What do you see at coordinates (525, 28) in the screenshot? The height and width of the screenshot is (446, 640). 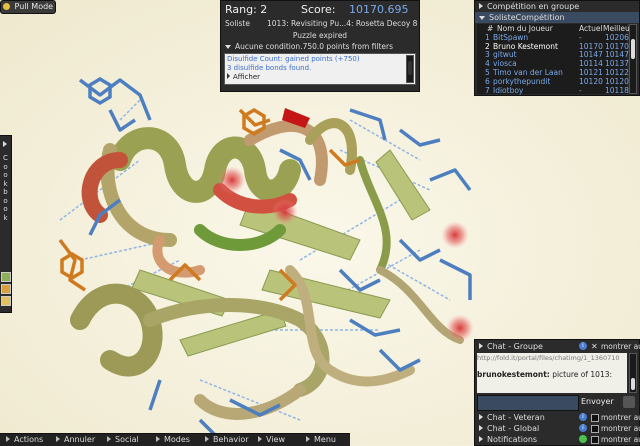 I see `column-name: Nom du Joueur` at bounding box center [525, 28].